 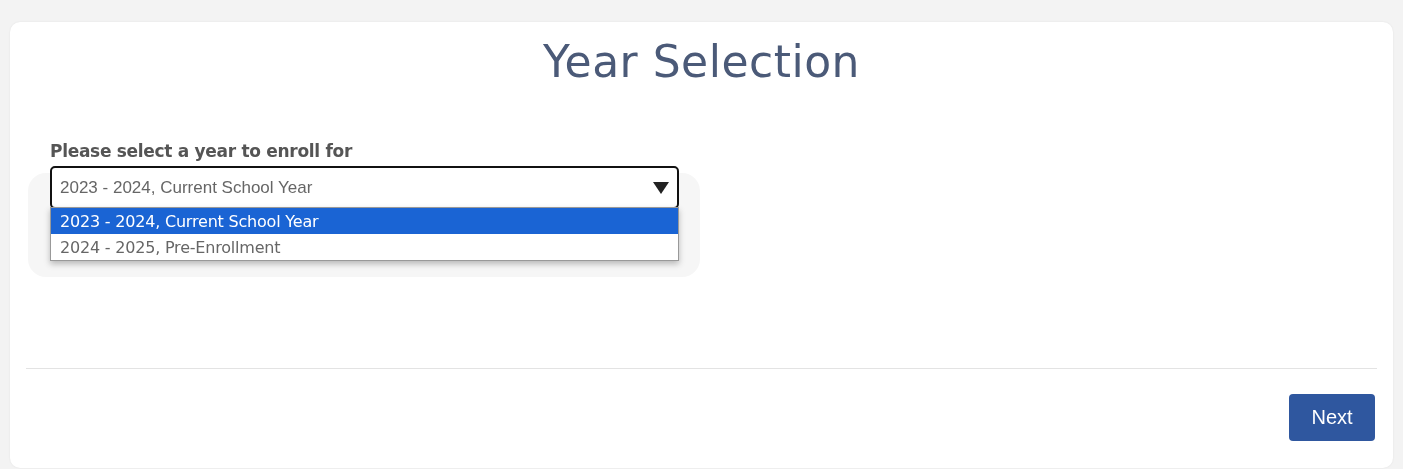 What do you see at coordinates (201, 151) in the screenshot?
I see `field-label: Please select a year to enroll for` at bounding box center [201, 151].